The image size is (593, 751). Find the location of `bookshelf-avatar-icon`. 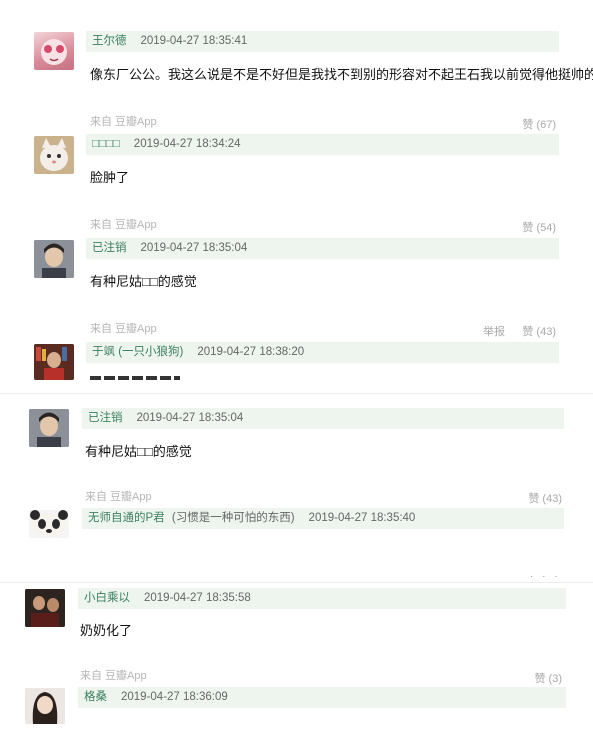

bookshelf-avatar-icon is located at coordinates (54, 362).